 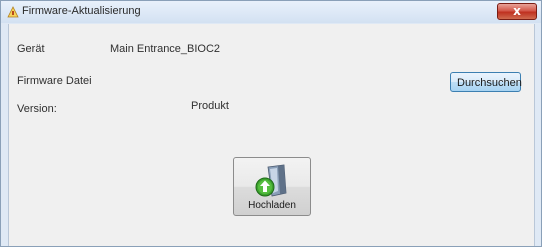 I want to click on browse-button: Durchsuchen, so click(x=486, y=82).